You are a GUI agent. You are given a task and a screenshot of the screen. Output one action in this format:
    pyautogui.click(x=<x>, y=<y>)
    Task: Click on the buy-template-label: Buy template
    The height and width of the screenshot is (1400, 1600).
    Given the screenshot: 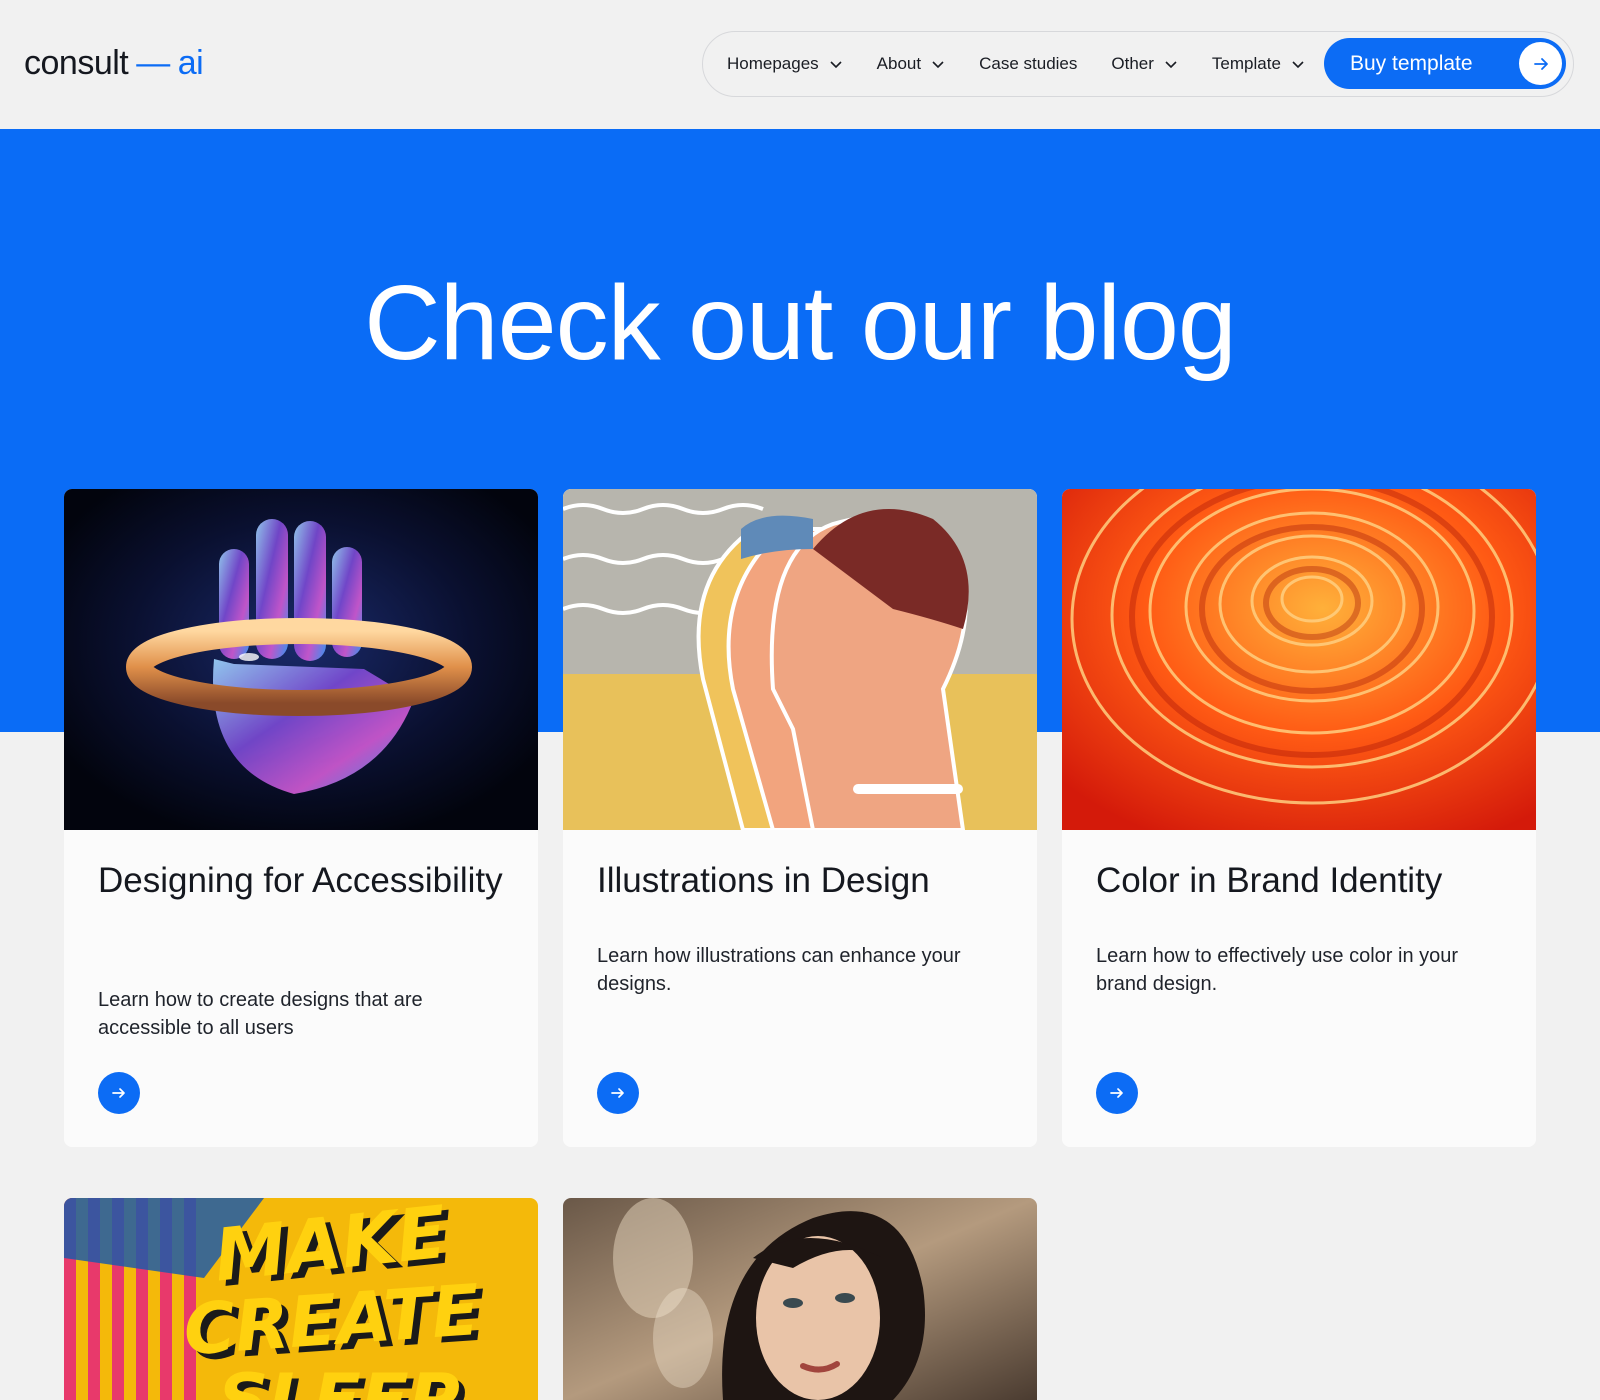 What is the action you would take?
    pyautogui.click(x=1411, y=63)
    